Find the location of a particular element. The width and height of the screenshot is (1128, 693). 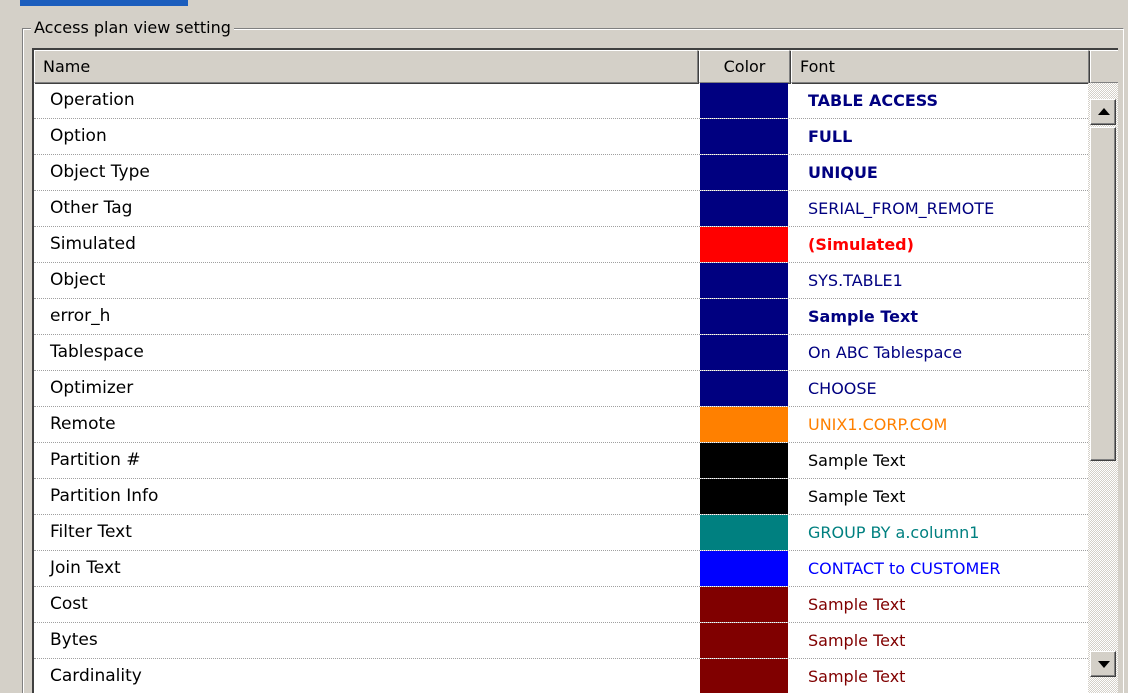

table-row: Partition Info Sample Text is located at coordinates (561, 497).